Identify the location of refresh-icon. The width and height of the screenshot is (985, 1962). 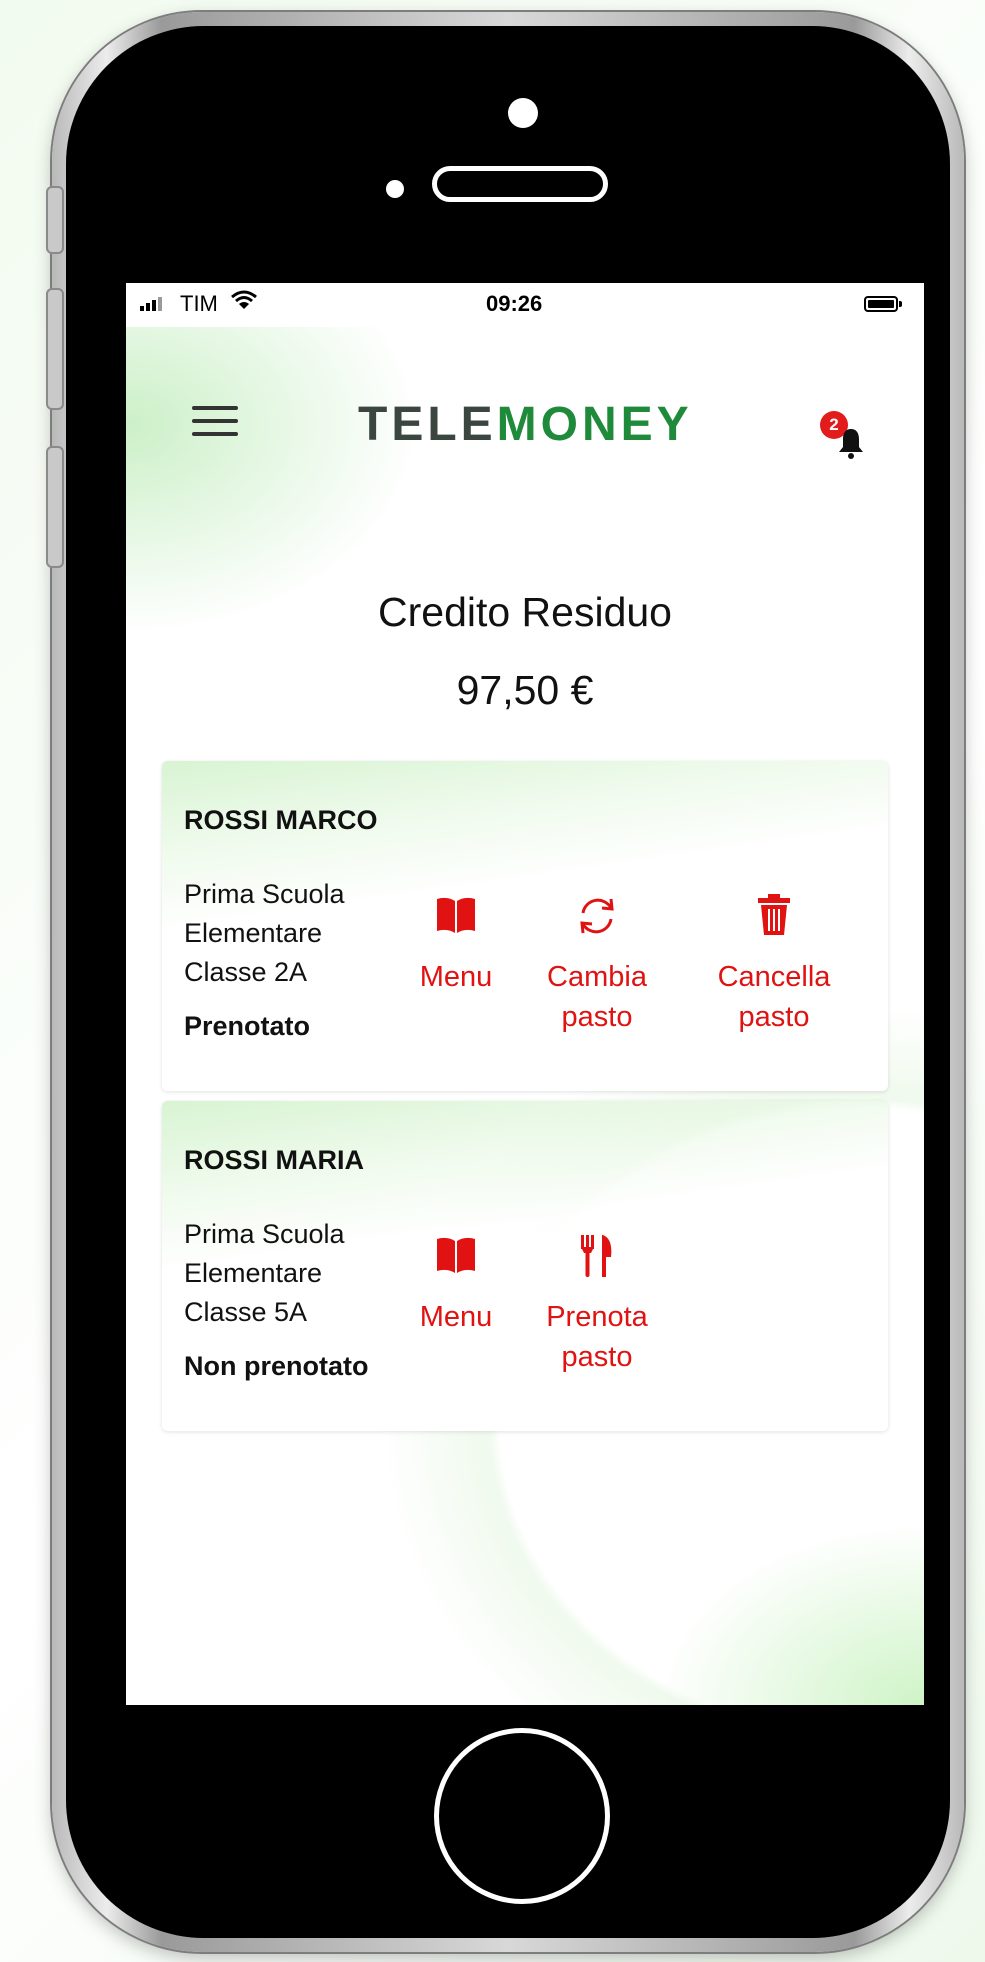
(597, 916).